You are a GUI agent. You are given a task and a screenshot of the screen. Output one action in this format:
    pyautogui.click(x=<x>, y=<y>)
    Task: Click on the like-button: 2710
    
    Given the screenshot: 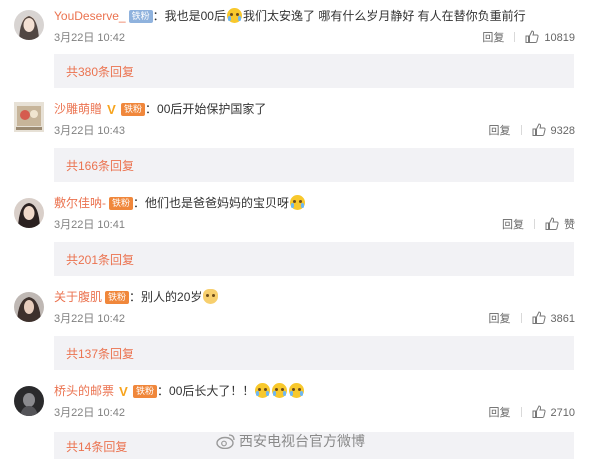 What is the action you would take?
    pyautogui.click(x=553, y=412)
    